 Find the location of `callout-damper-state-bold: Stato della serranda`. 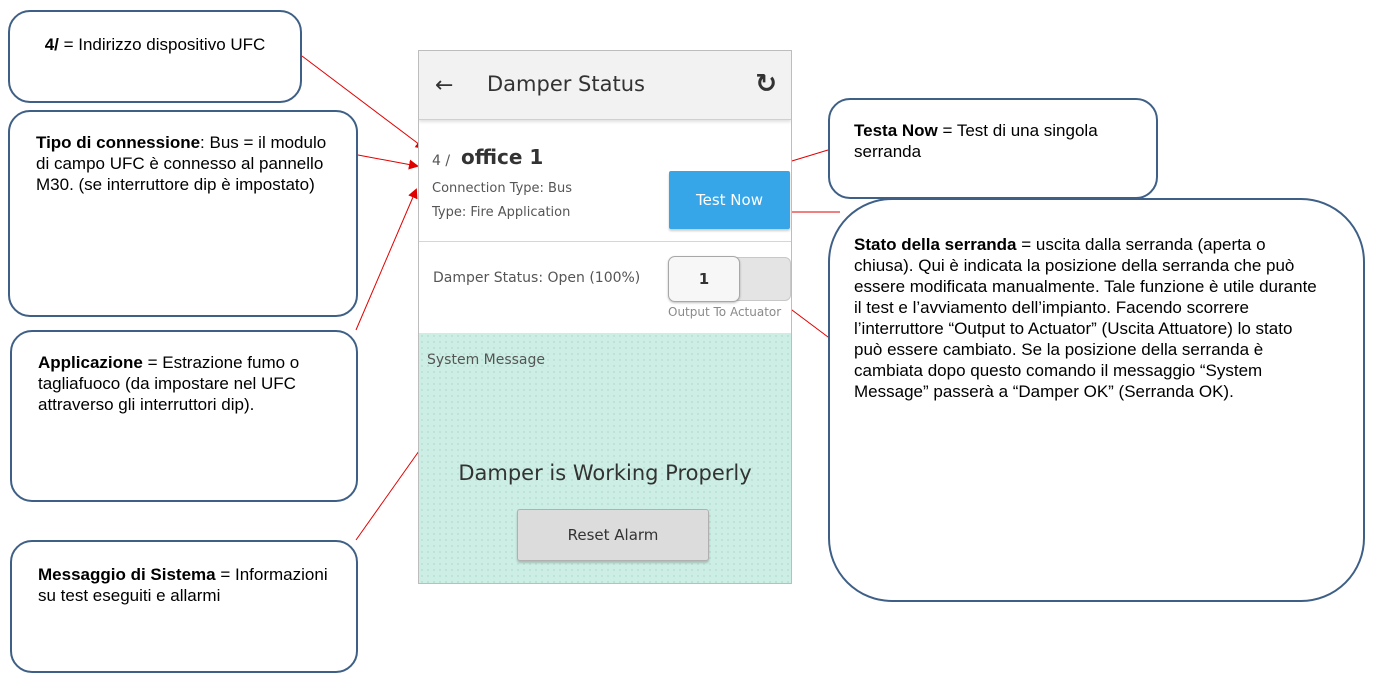

callout-damper-state-bold: Stato della serranda is located at coordinates (935, 244).